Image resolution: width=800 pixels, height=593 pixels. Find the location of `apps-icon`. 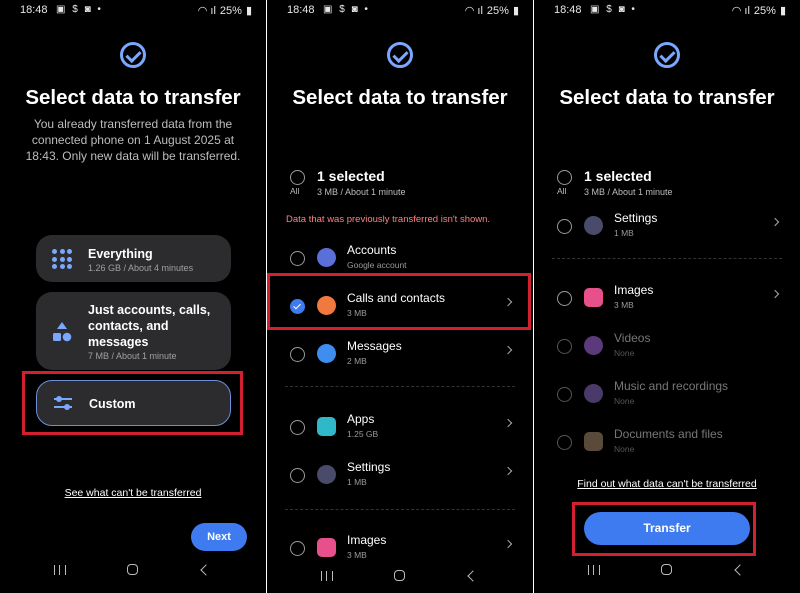

apps-icon is located at coordinates (326, 426).